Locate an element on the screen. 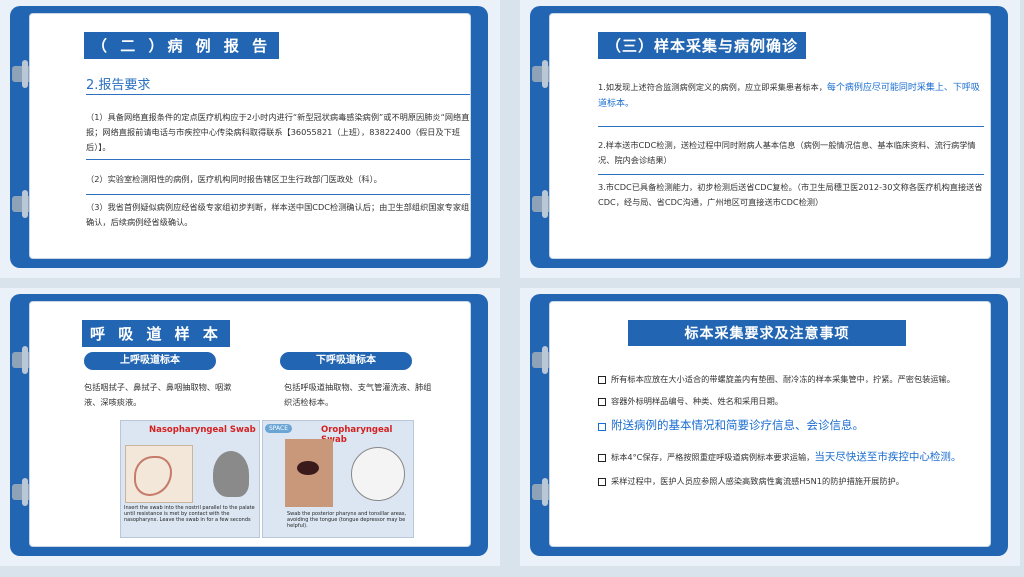  bullet-2: 容器外标明样品编号、种类、姓名和采用日期。 is located at coordinates (793, 401).